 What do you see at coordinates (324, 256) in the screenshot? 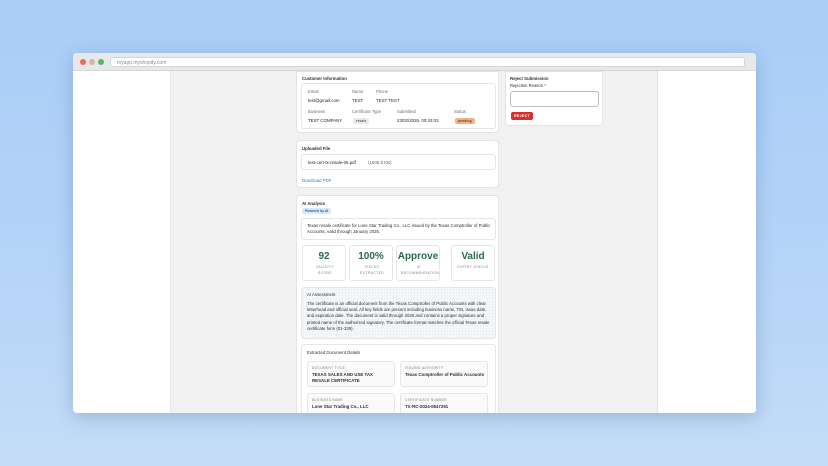
I see `validity-score-value: 92` at bounding box center [324, 256].